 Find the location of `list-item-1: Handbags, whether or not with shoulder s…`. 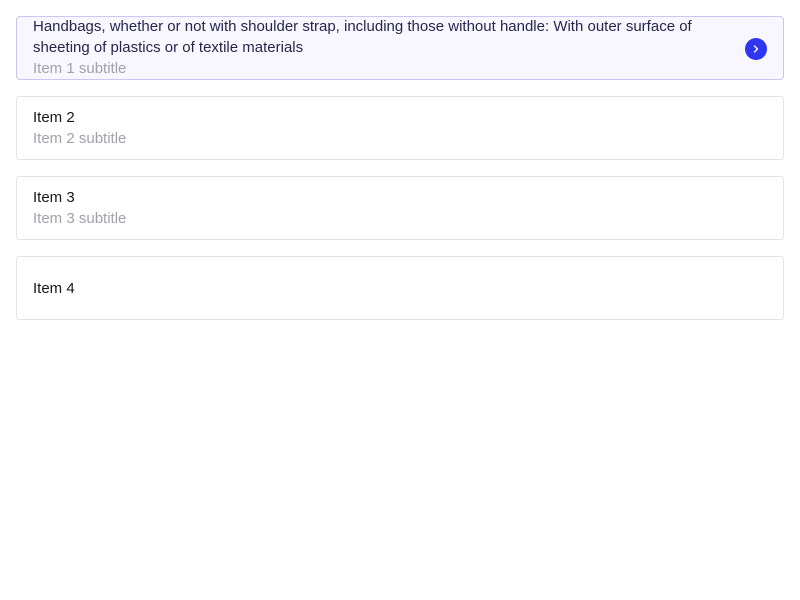

list-item-1: Handbags, whether or not with shoulder s… is located at coordinates (400, 48).